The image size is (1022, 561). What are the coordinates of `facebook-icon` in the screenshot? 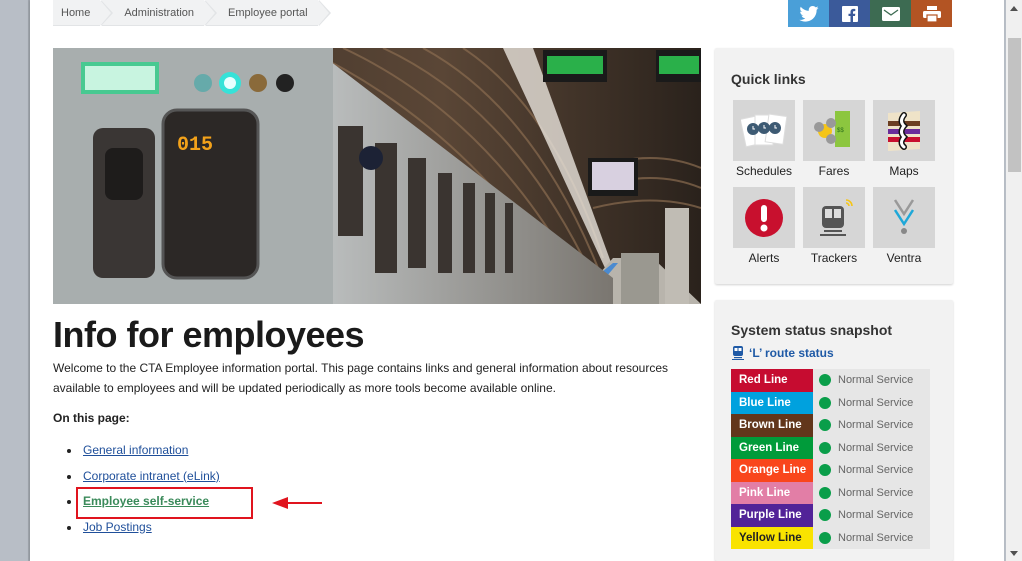 It's located at (849, 13).